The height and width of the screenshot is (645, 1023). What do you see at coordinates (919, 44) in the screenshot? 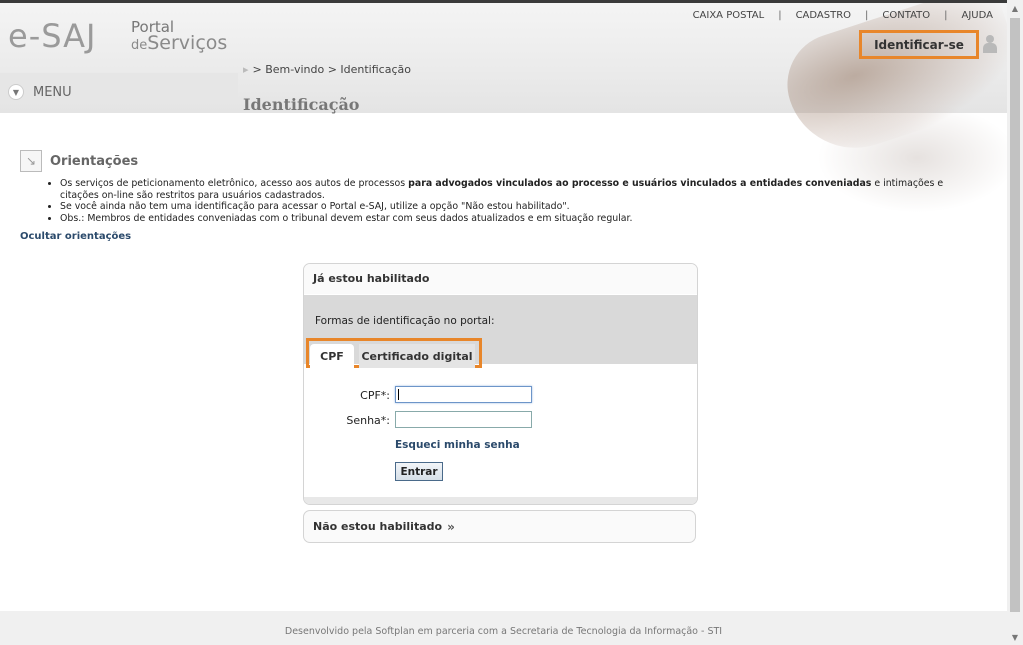
I see `identificar-se-button: Identificar-se` at bounding box center [919, 44].